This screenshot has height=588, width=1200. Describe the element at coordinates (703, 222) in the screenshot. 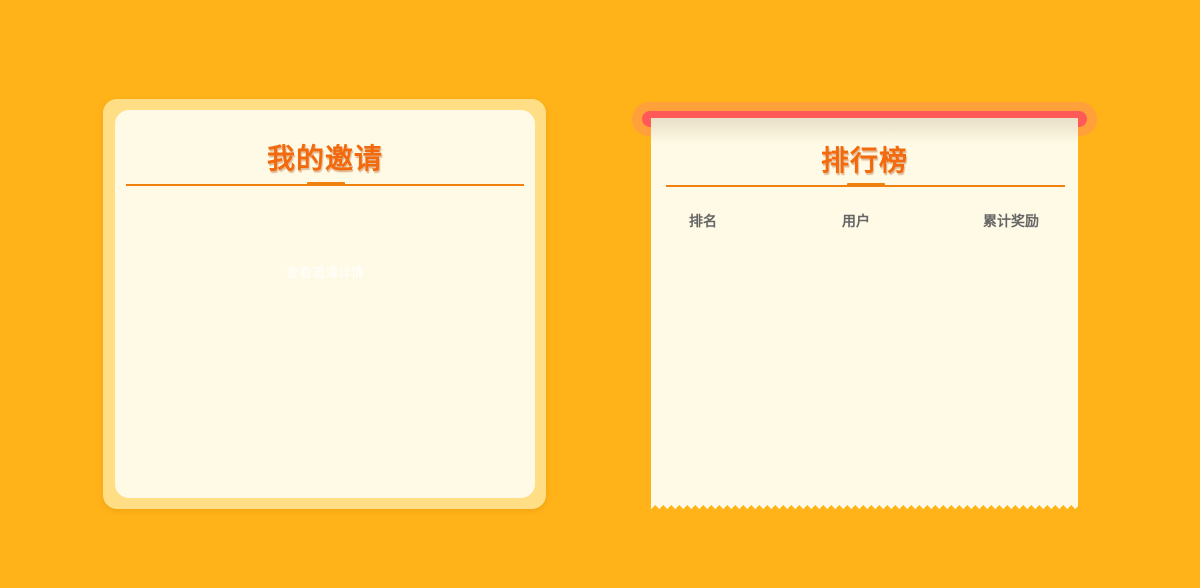

I see `column-header-rank: 排名` at that location.